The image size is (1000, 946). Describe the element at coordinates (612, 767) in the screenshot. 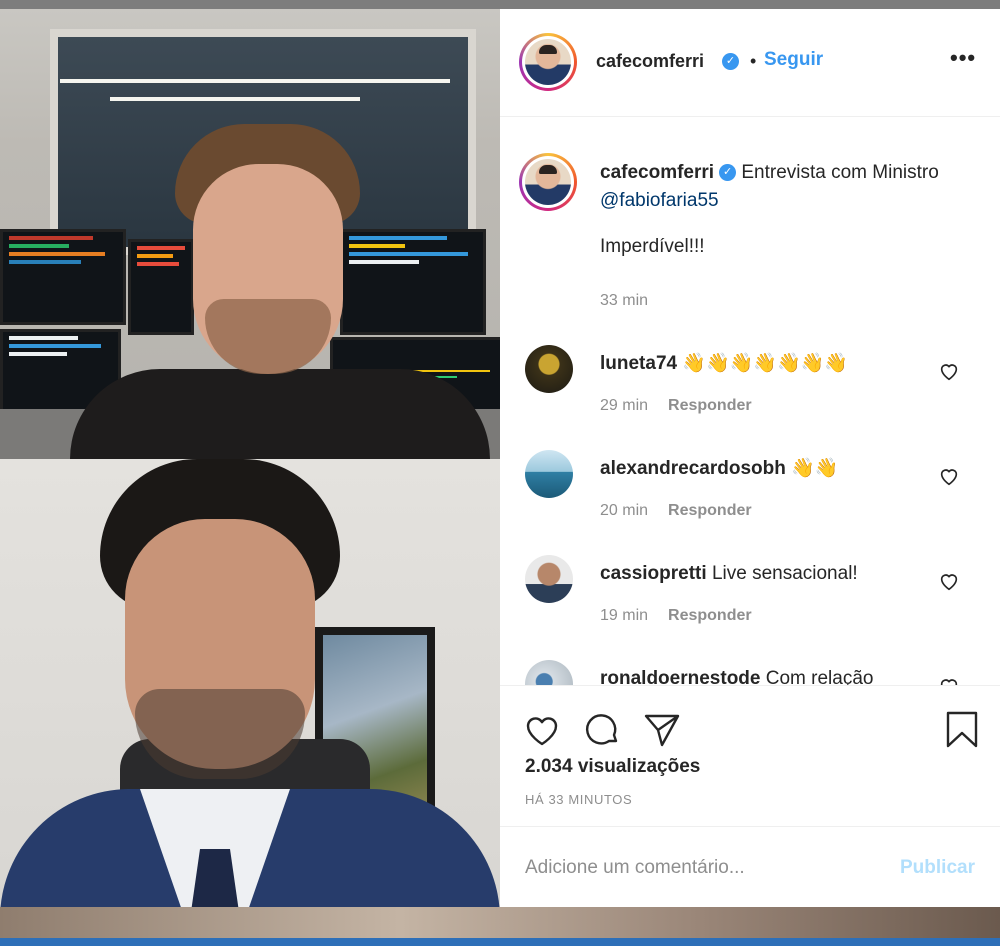

I see `views-count: 2.034 visualizações` at that location.